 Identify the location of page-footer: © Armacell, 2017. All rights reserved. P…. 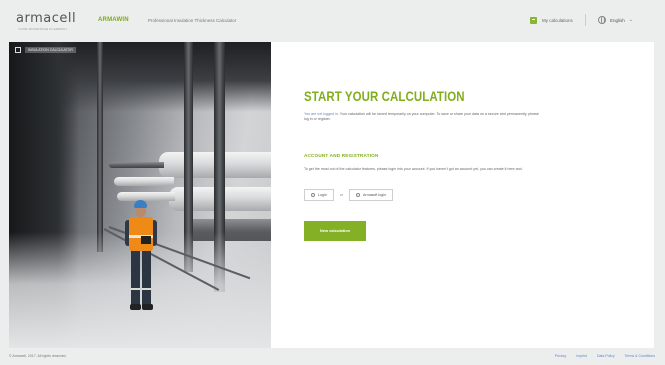
(332, 357).